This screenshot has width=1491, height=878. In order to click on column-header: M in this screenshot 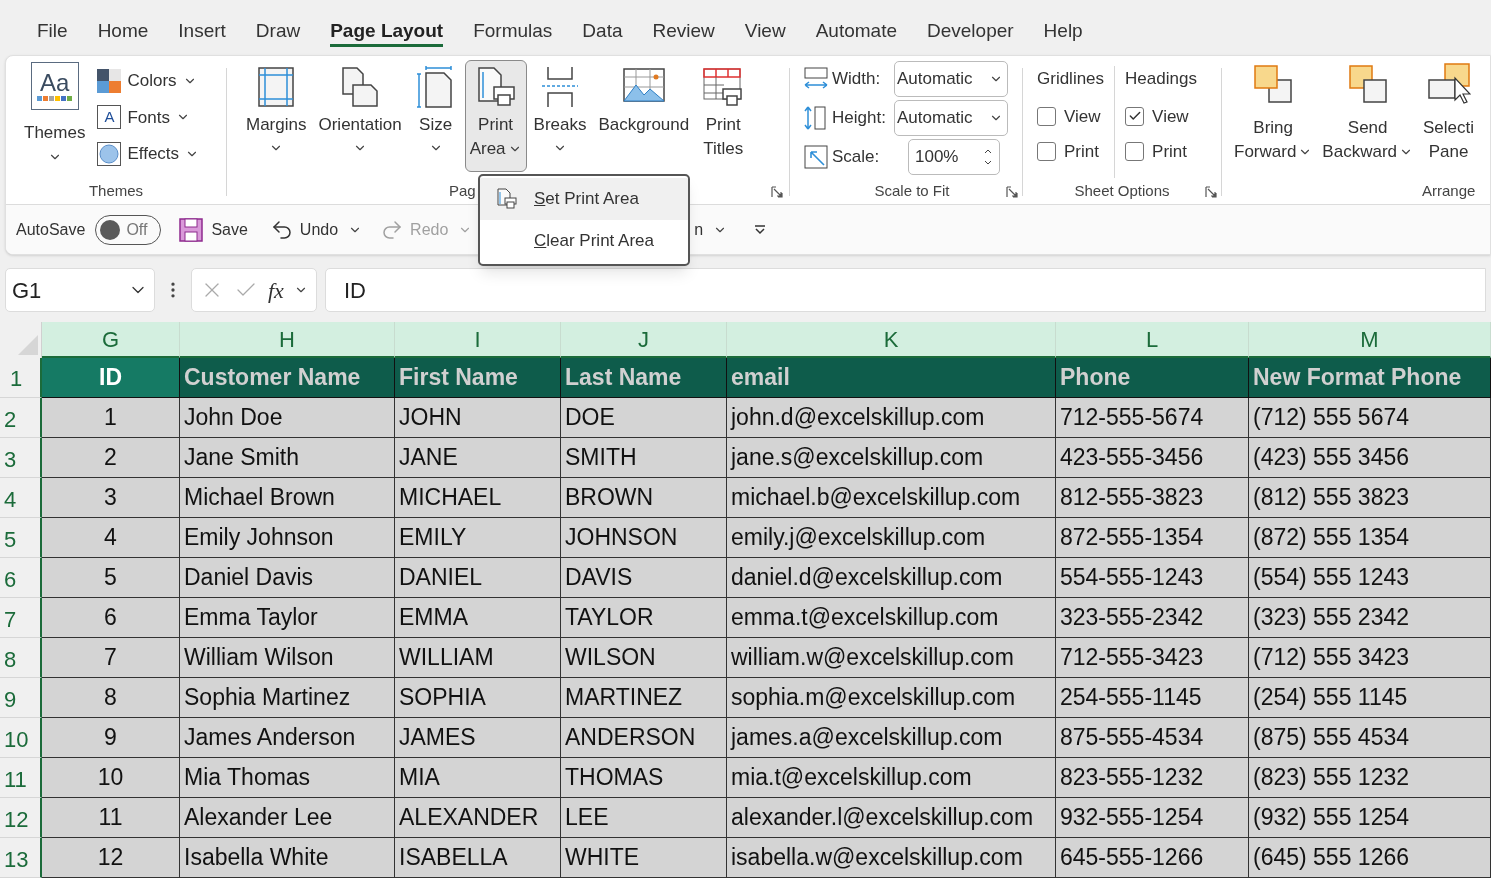, I will do `click(1370, 340)`.